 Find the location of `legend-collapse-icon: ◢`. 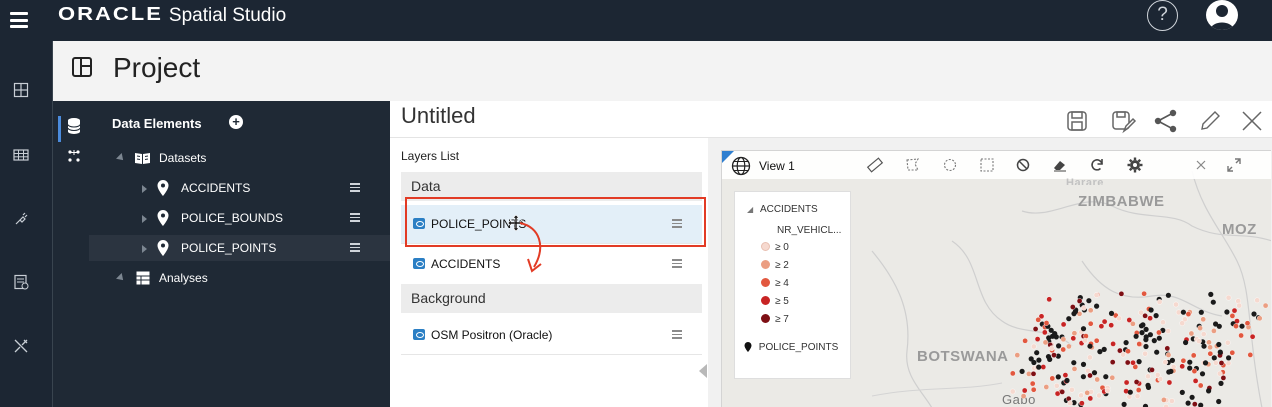

legend-collapse-icon: ◢ is located at coordinates (750, 209).